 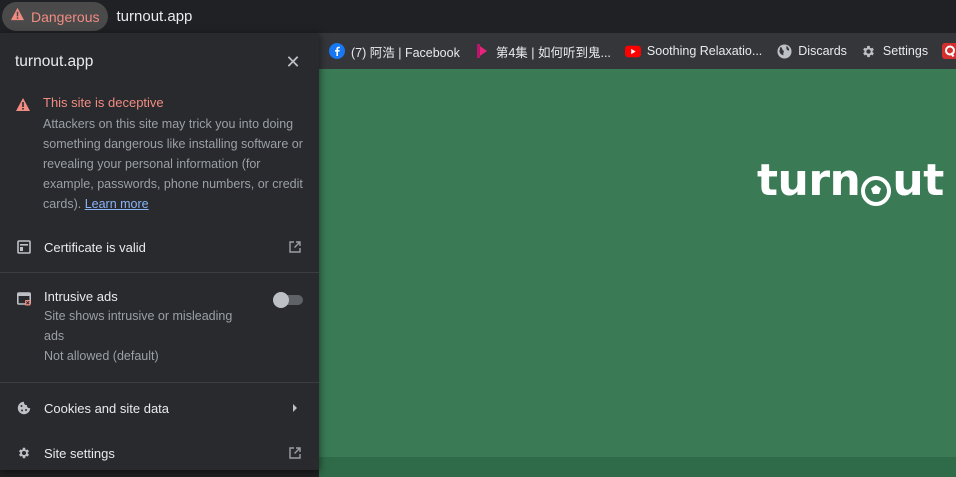 I want to click on youtube-icon, so click(x=632, y=51).